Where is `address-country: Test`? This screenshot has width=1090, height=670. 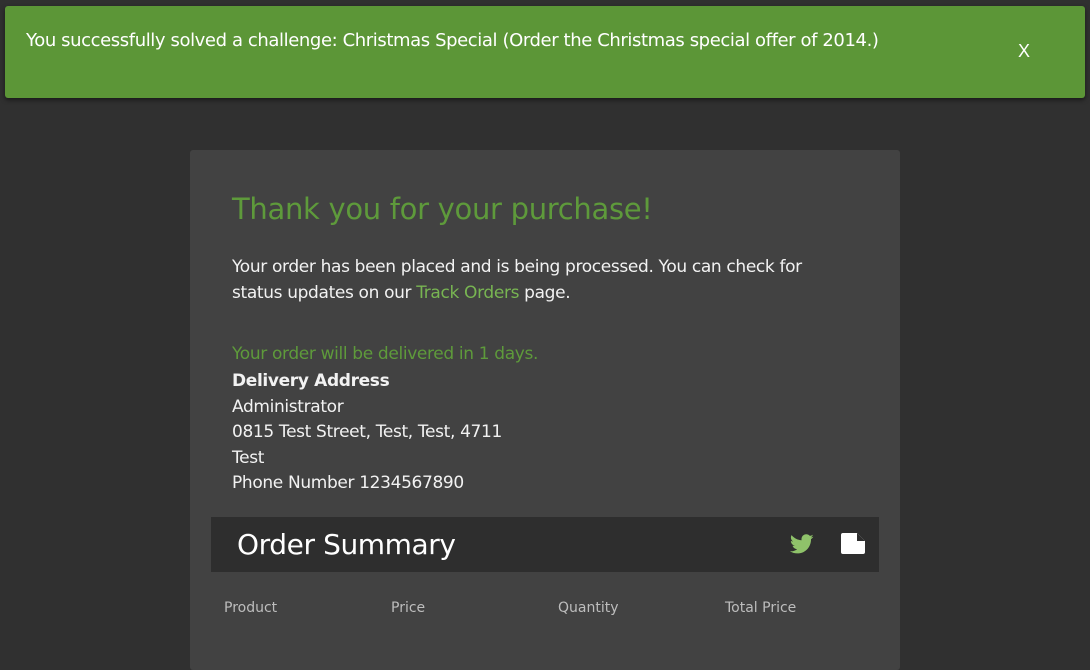 address-country: Test is located at coordinates (248, 457).